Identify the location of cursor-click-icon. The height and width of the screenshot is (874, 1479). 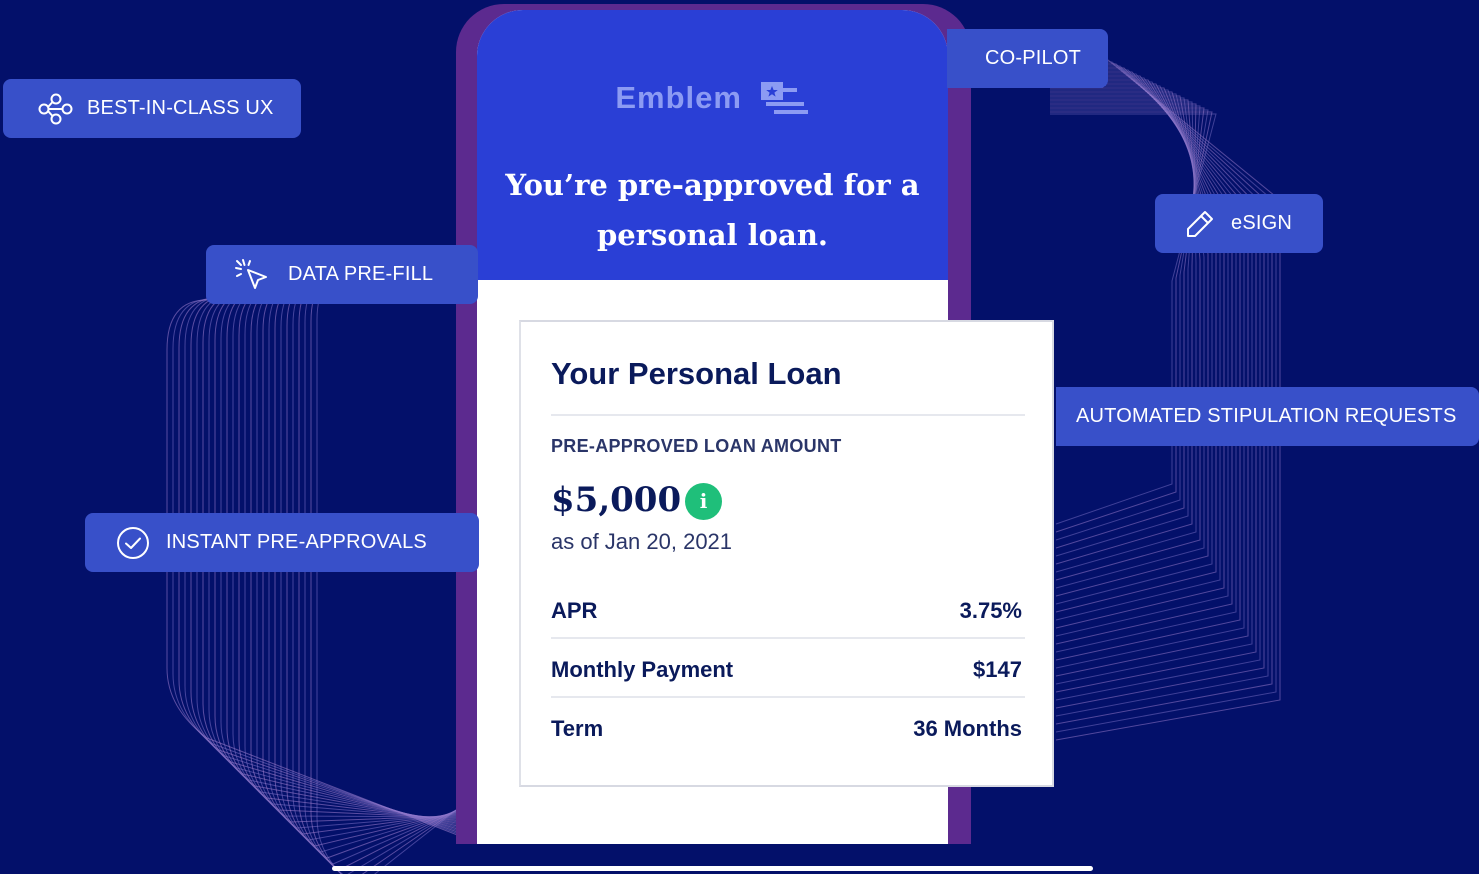
(252, 275).